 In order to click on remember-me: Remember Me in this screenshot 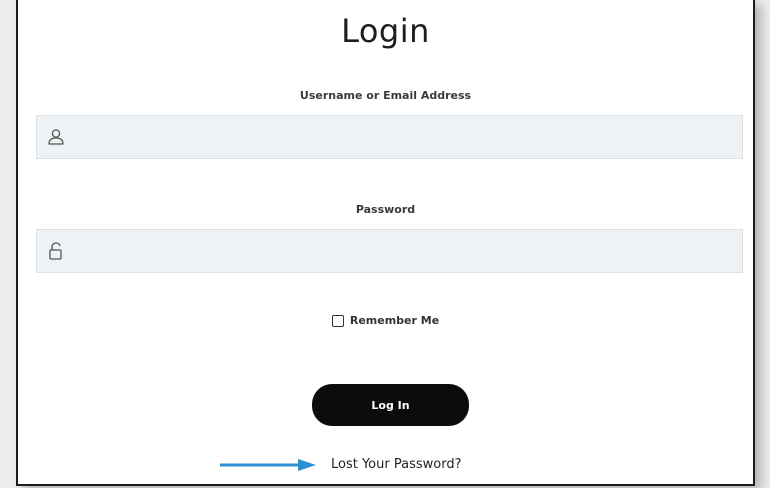, I will do `click(385, 320)`.